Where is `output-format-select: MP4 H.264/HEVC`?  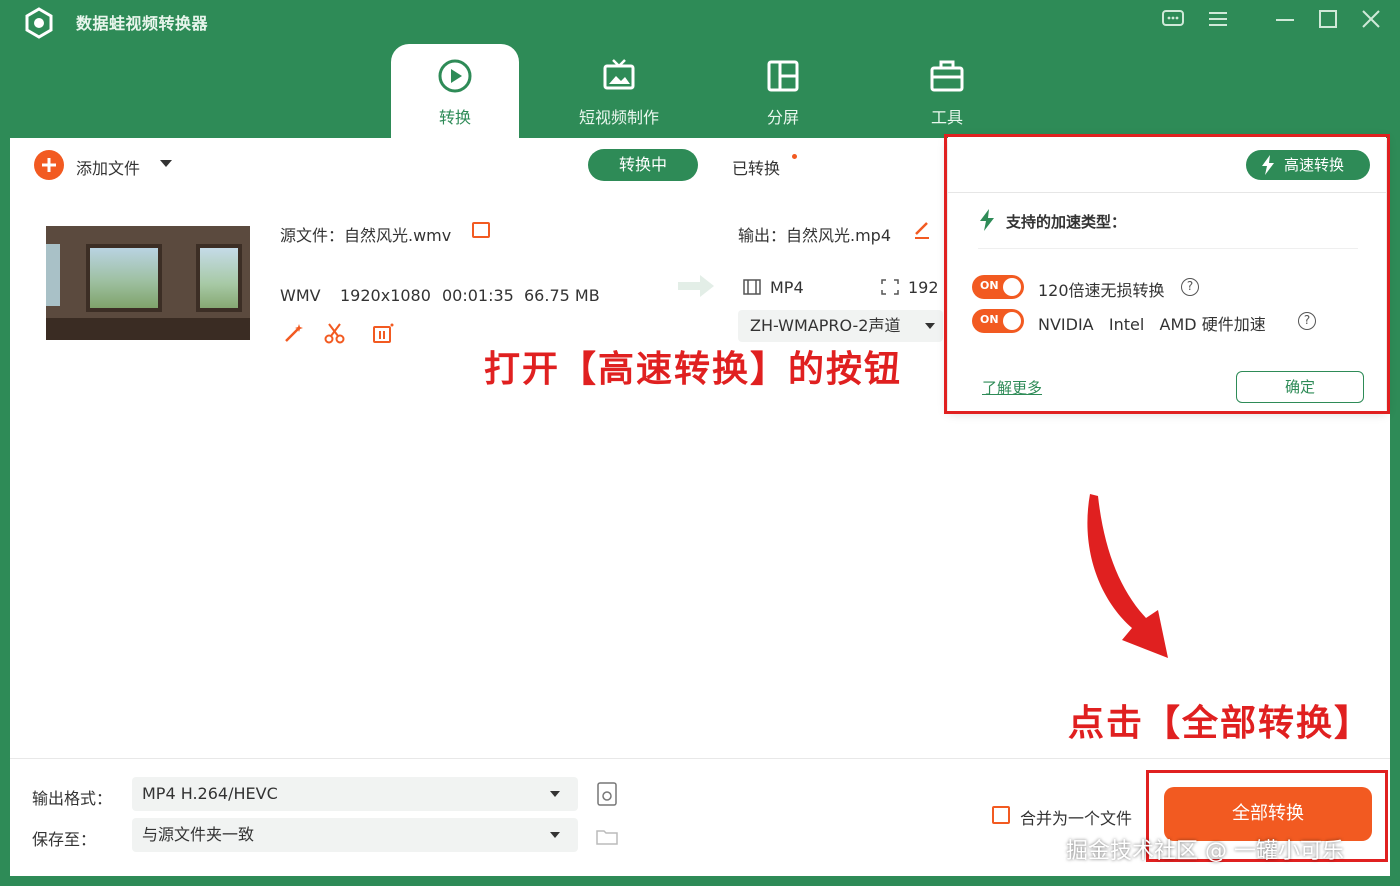 output-format-select: MP4 H.264/HEVC is located at coordinates (355, 794).